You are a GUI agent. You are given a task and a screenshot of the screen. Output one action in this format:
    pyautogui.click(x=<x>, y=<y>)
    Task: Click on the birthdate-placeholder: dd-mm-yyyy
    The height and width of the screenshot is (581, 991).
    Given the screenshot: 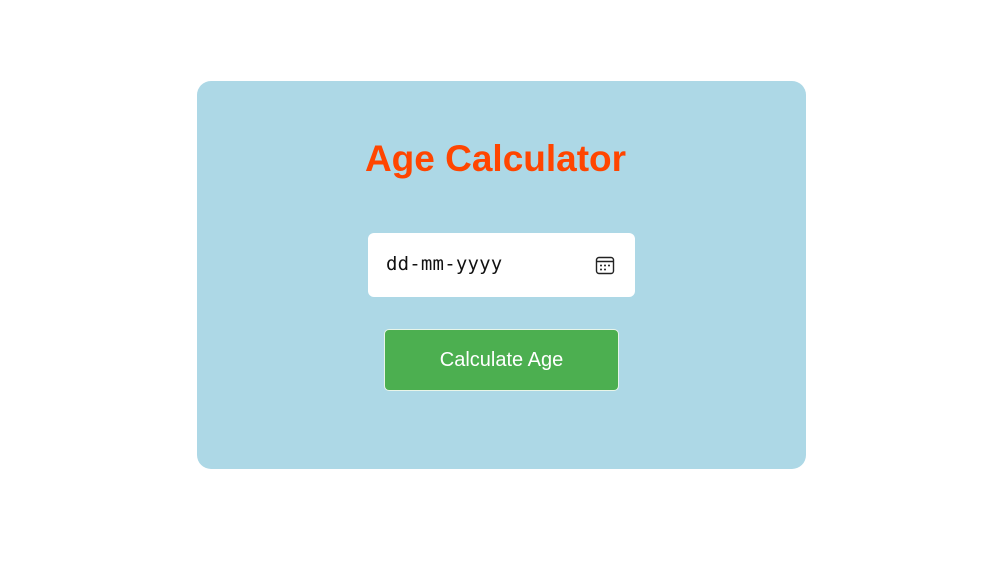 What is the action you would take?
    pyautogui.click(x=444, y=264)
    